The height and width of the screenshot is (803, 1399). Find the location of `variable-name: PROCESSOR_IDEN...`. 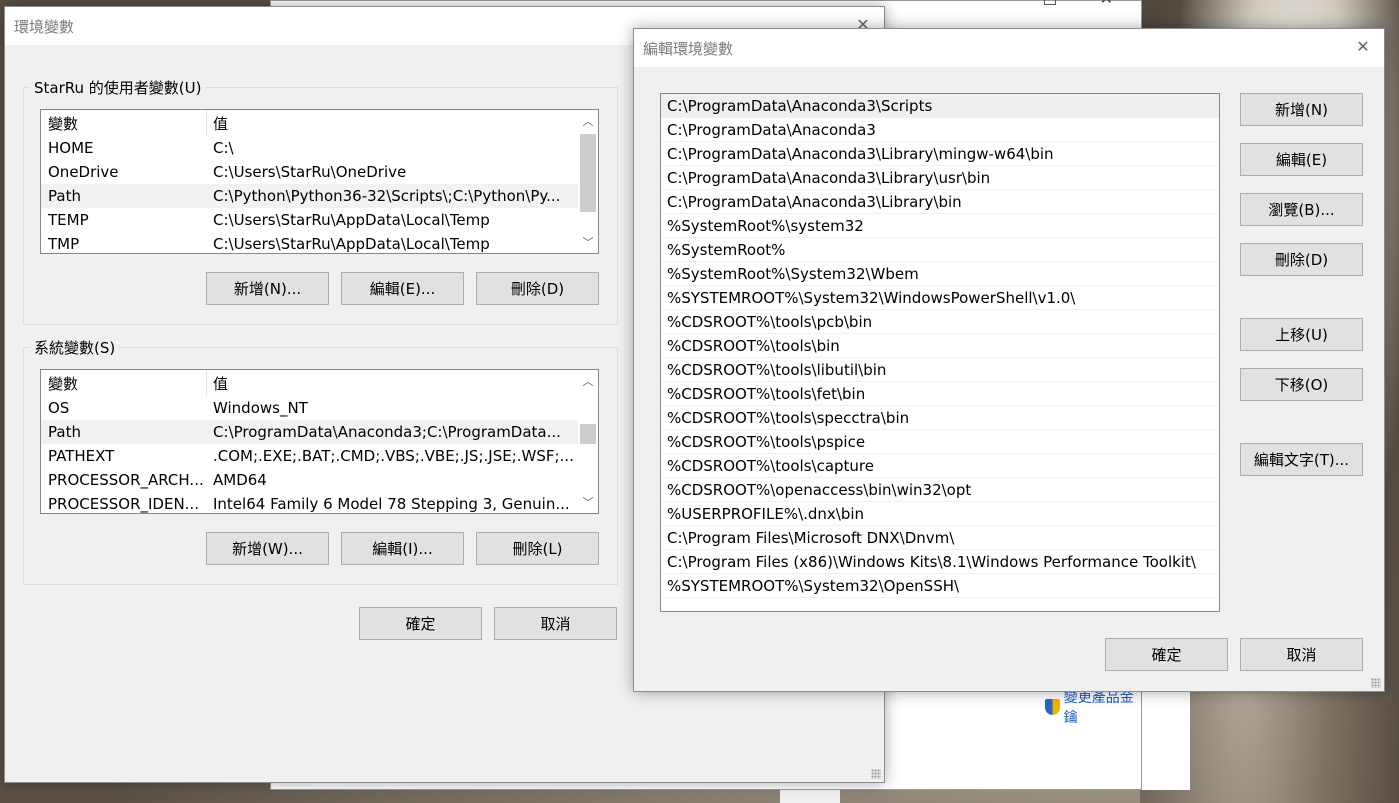

variable-name: PROCESSOR_IDEN... is located at coordinates (123, 504).